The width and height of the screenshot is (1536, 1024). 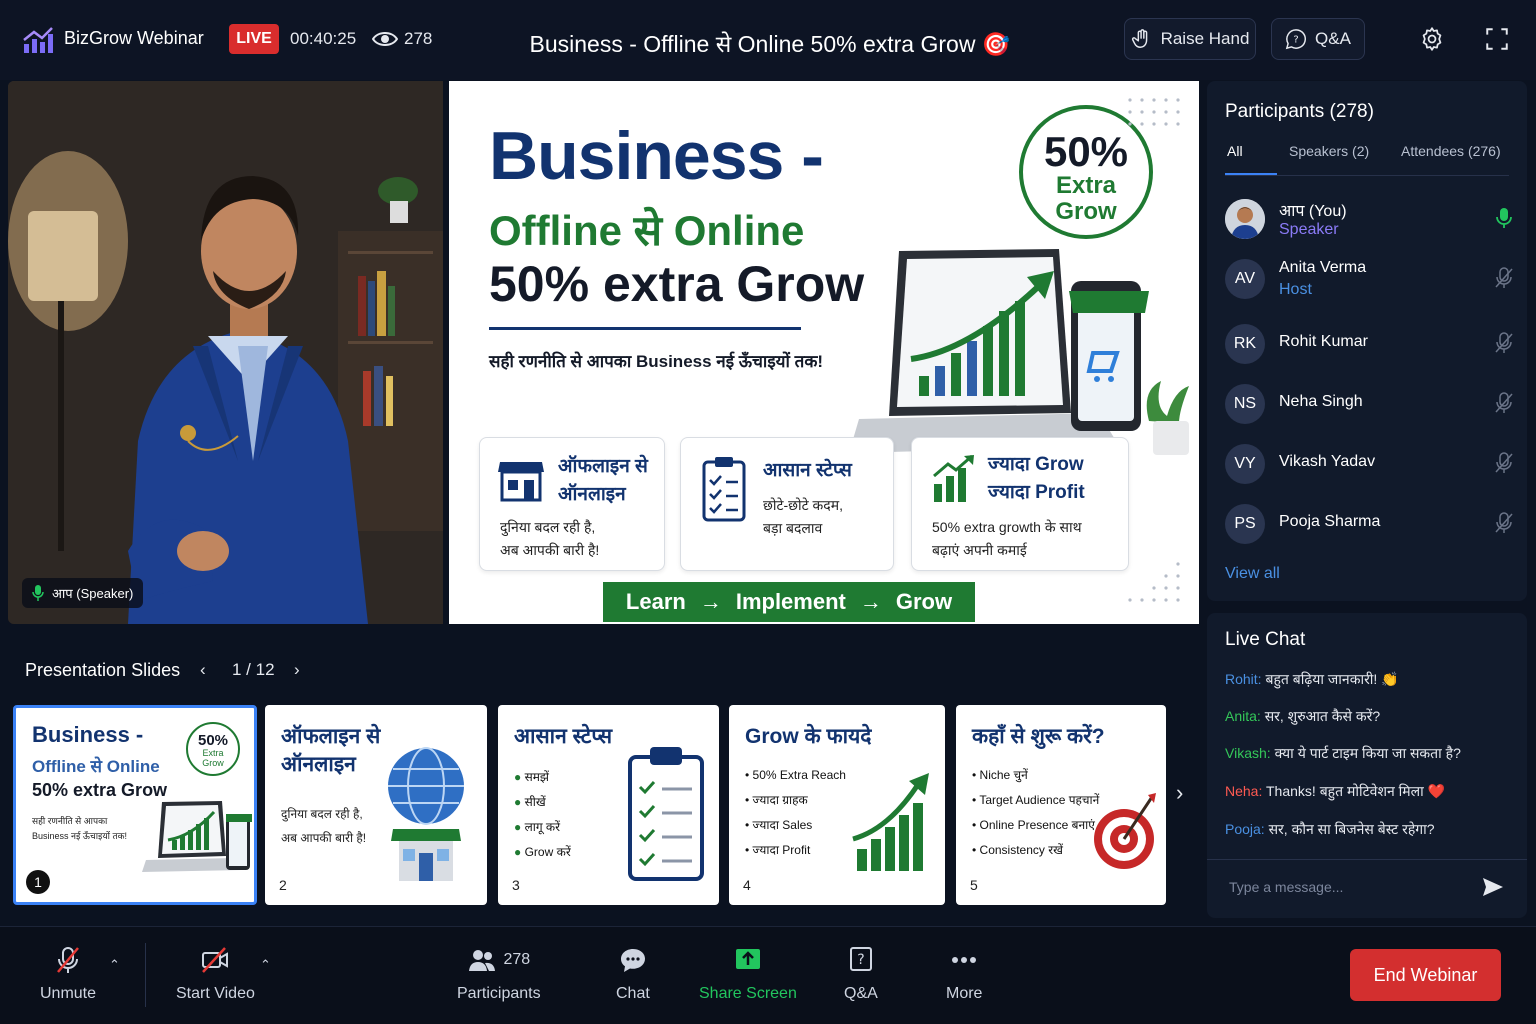 I want to click on more-button: More, so click(x=964, y=974).